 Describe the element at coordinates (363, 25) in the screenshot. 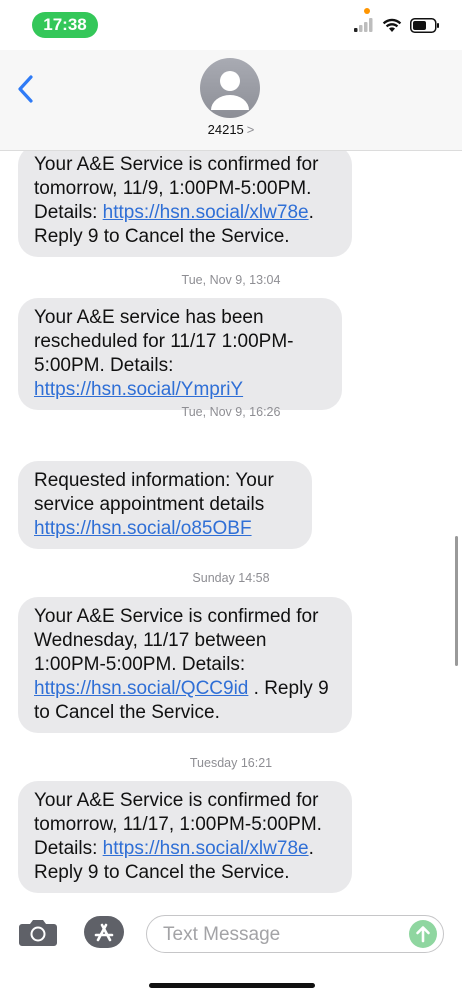

I see `signal-icon` at that location.